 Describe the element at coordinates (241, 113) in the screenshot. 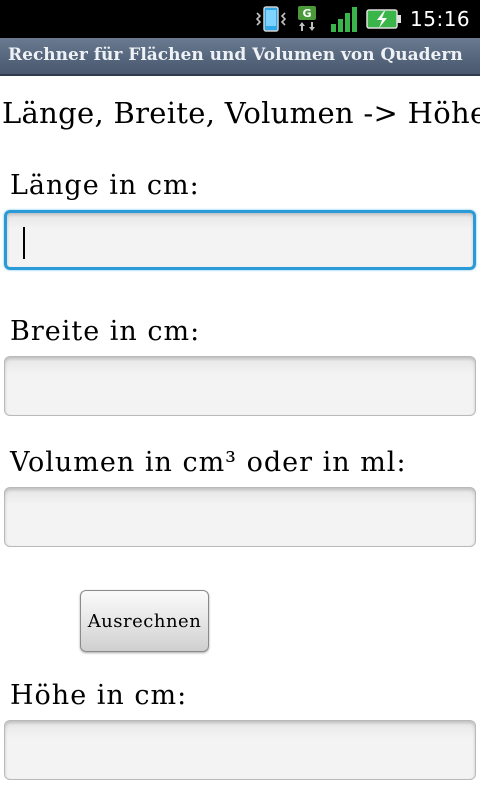

I see `calculation-heading: Länge, Breite, Volumen -> Höhe` at that location.